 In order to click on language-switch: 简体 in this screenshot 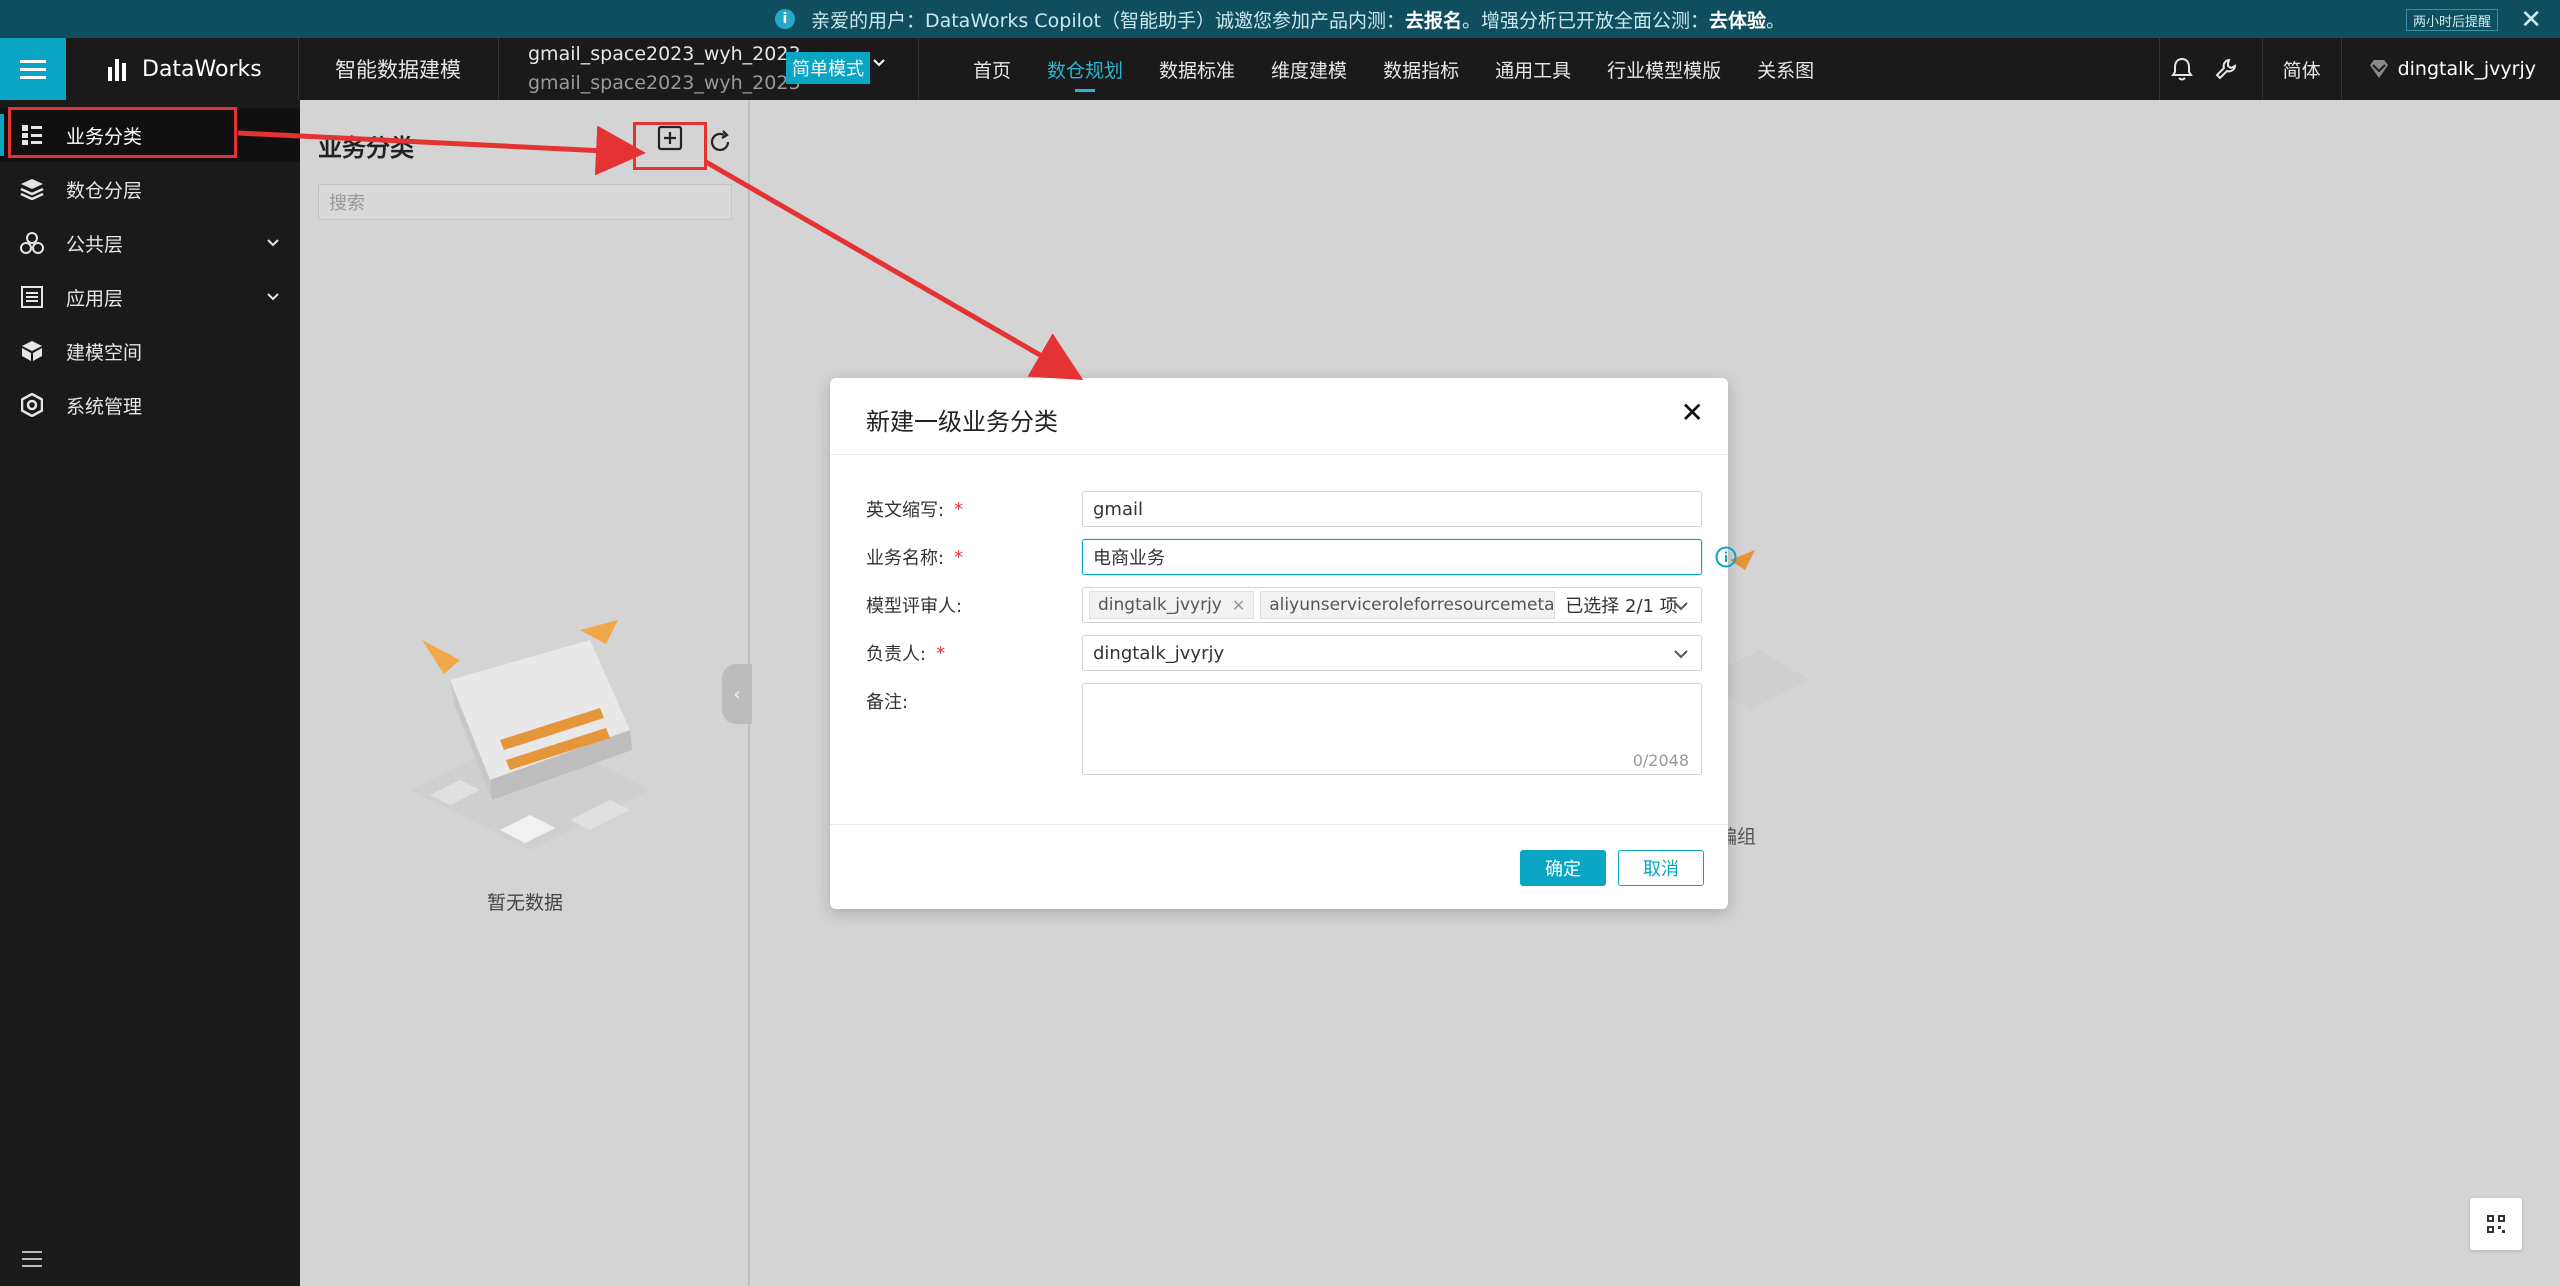, I will do `click(2302, 69)`.